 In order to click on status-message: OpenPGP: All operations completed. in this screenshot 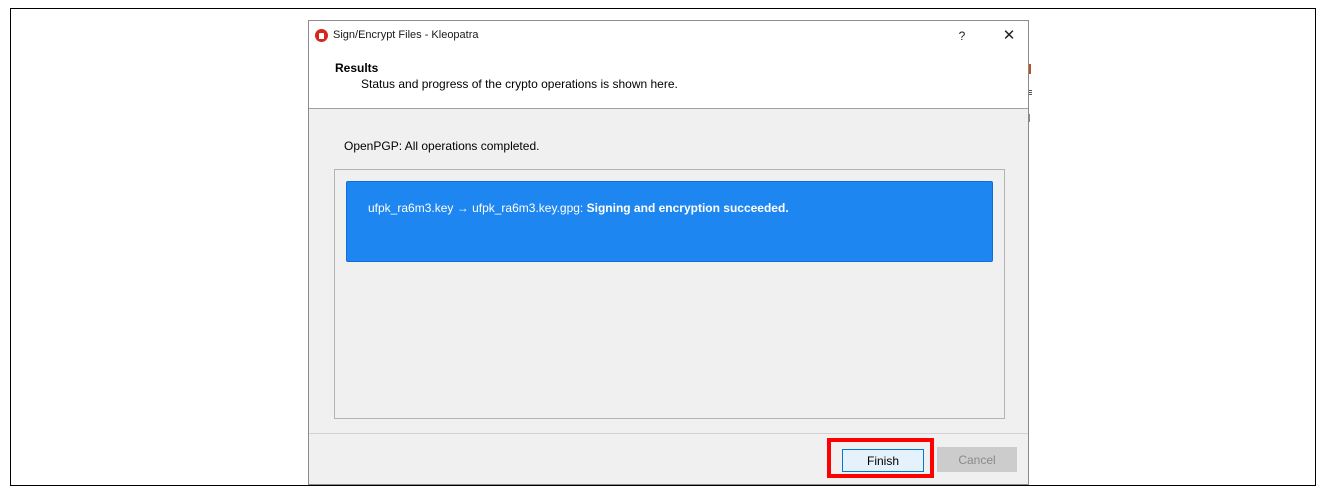, I will do `click(442, 146)`.